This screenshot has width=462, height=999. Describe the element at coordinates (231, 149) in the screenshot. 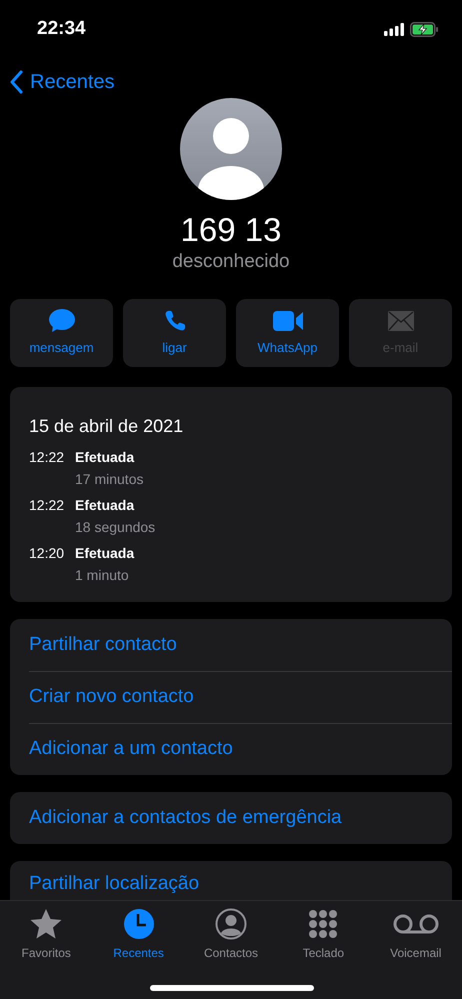

I see `avatar-icon` at that location.